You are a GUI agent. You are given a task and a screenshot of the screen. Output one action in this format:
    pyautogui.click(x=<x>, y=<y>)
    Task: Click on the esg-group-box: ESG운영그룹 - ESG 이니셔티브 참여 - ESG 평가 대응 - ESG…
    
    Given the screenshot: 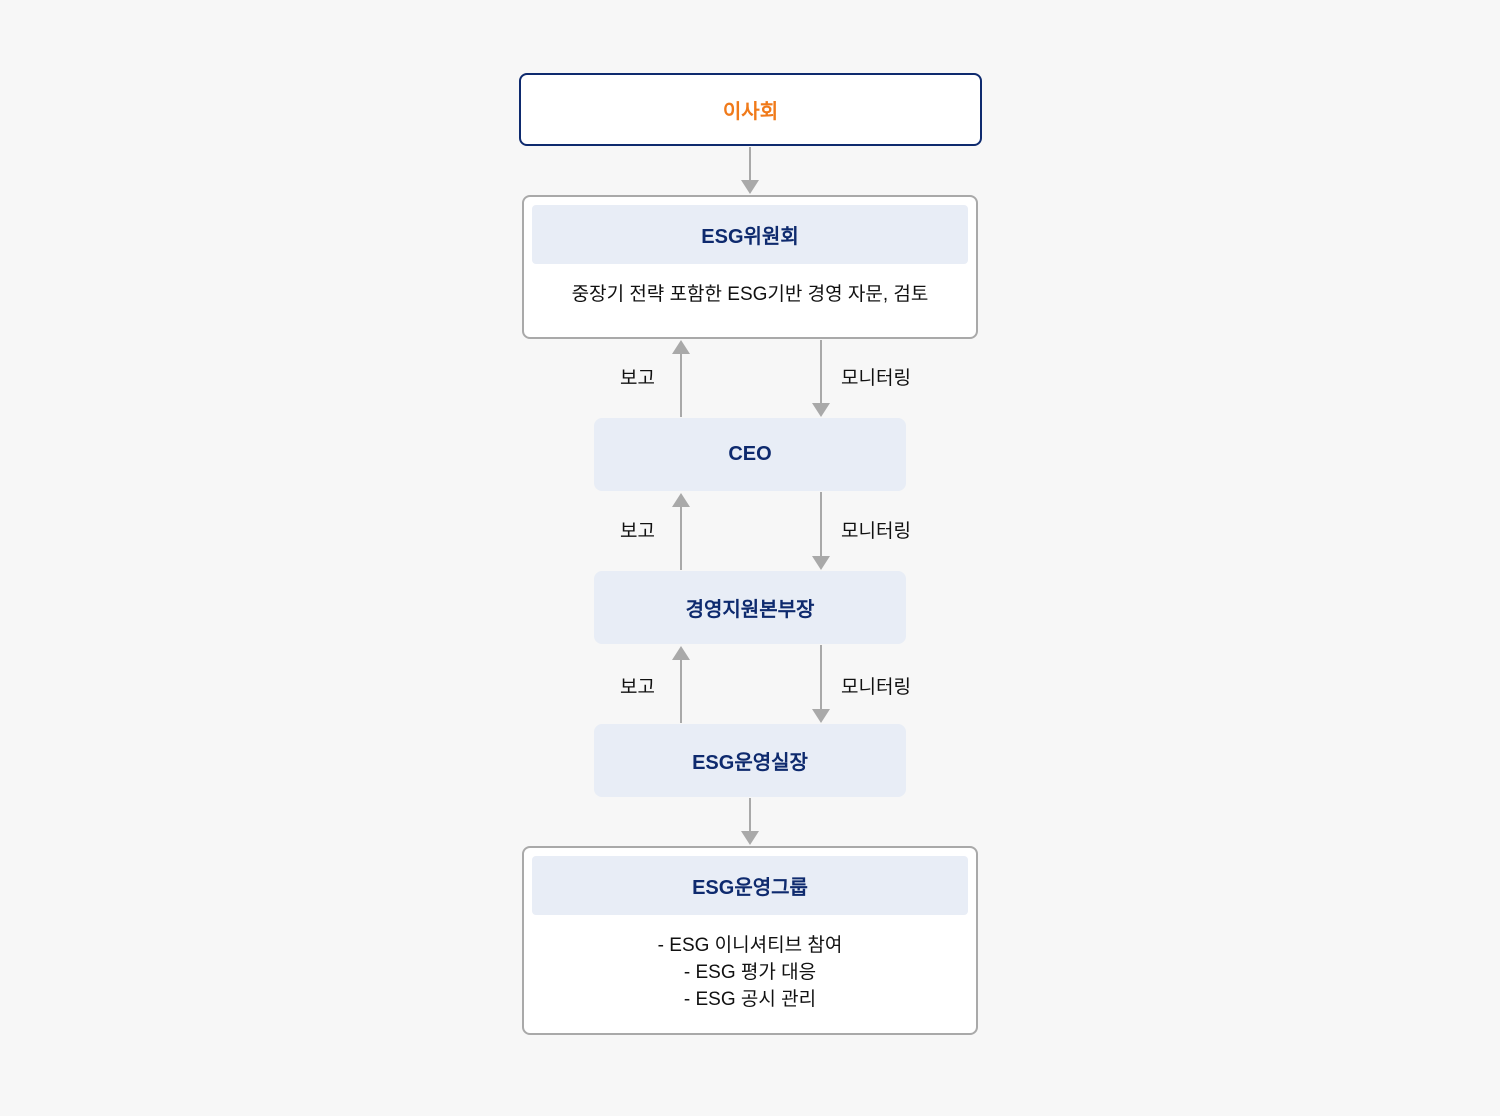 What is the action you would take?
    pyautogui.click(x=750, y=940)
    